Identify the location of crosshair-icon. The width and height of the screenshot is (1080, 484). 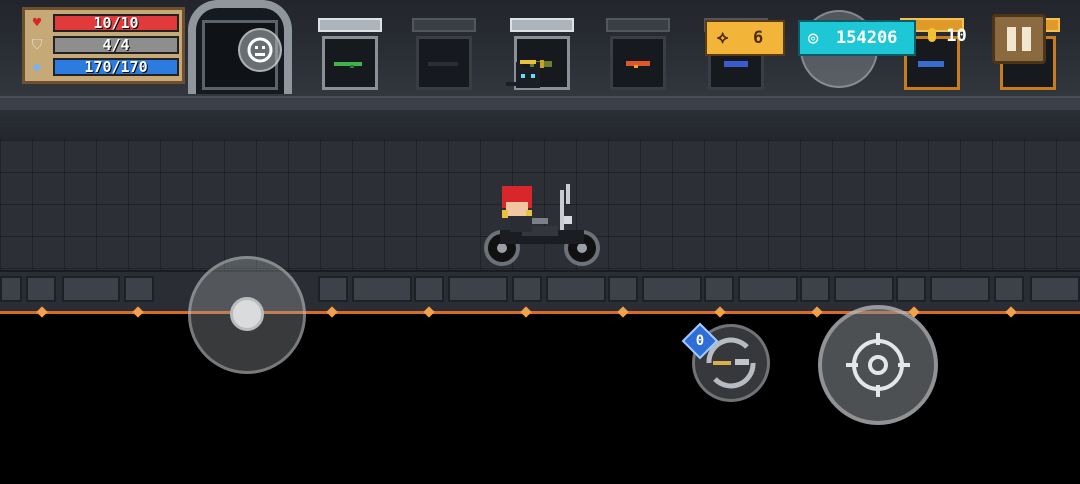
(878, 365).